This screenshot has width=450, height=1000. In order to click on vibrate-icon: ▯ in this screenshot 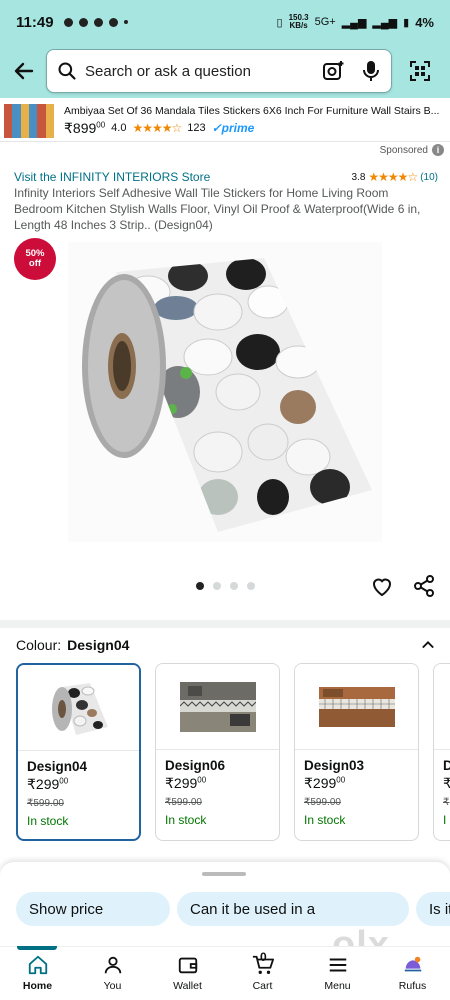, I will do `click(279, 22)`.